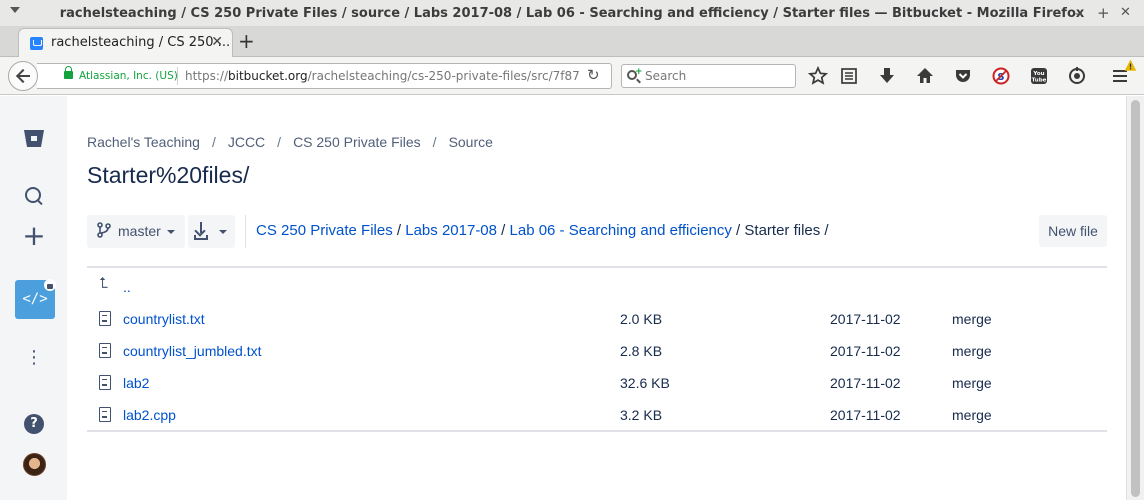 This screenshot has height=500, width=1144. Describe the element at coordinates (128, 76) in the screenshot. I see `site-identity: Atlassian, Inc. (US)` at that location.